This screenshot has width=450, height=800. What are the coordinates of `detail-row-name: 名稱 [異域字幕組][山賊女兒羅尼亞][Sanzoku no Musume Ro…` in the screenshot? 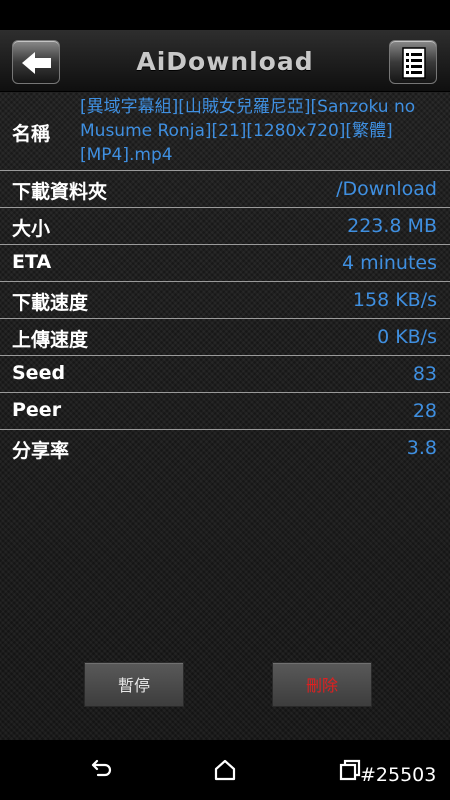 It's located at (225, 131).